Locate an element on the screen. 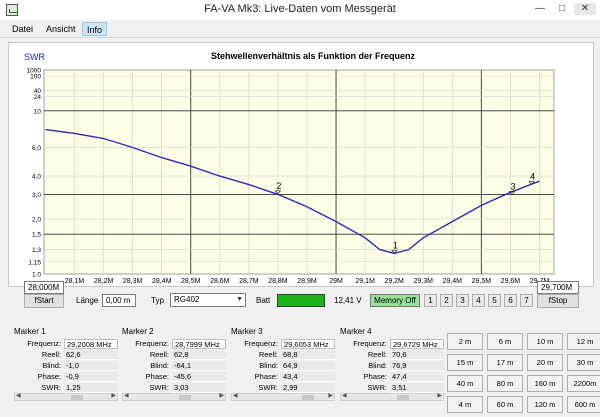  marker-field-value: 43,4 is located at coordinates (308, 377).